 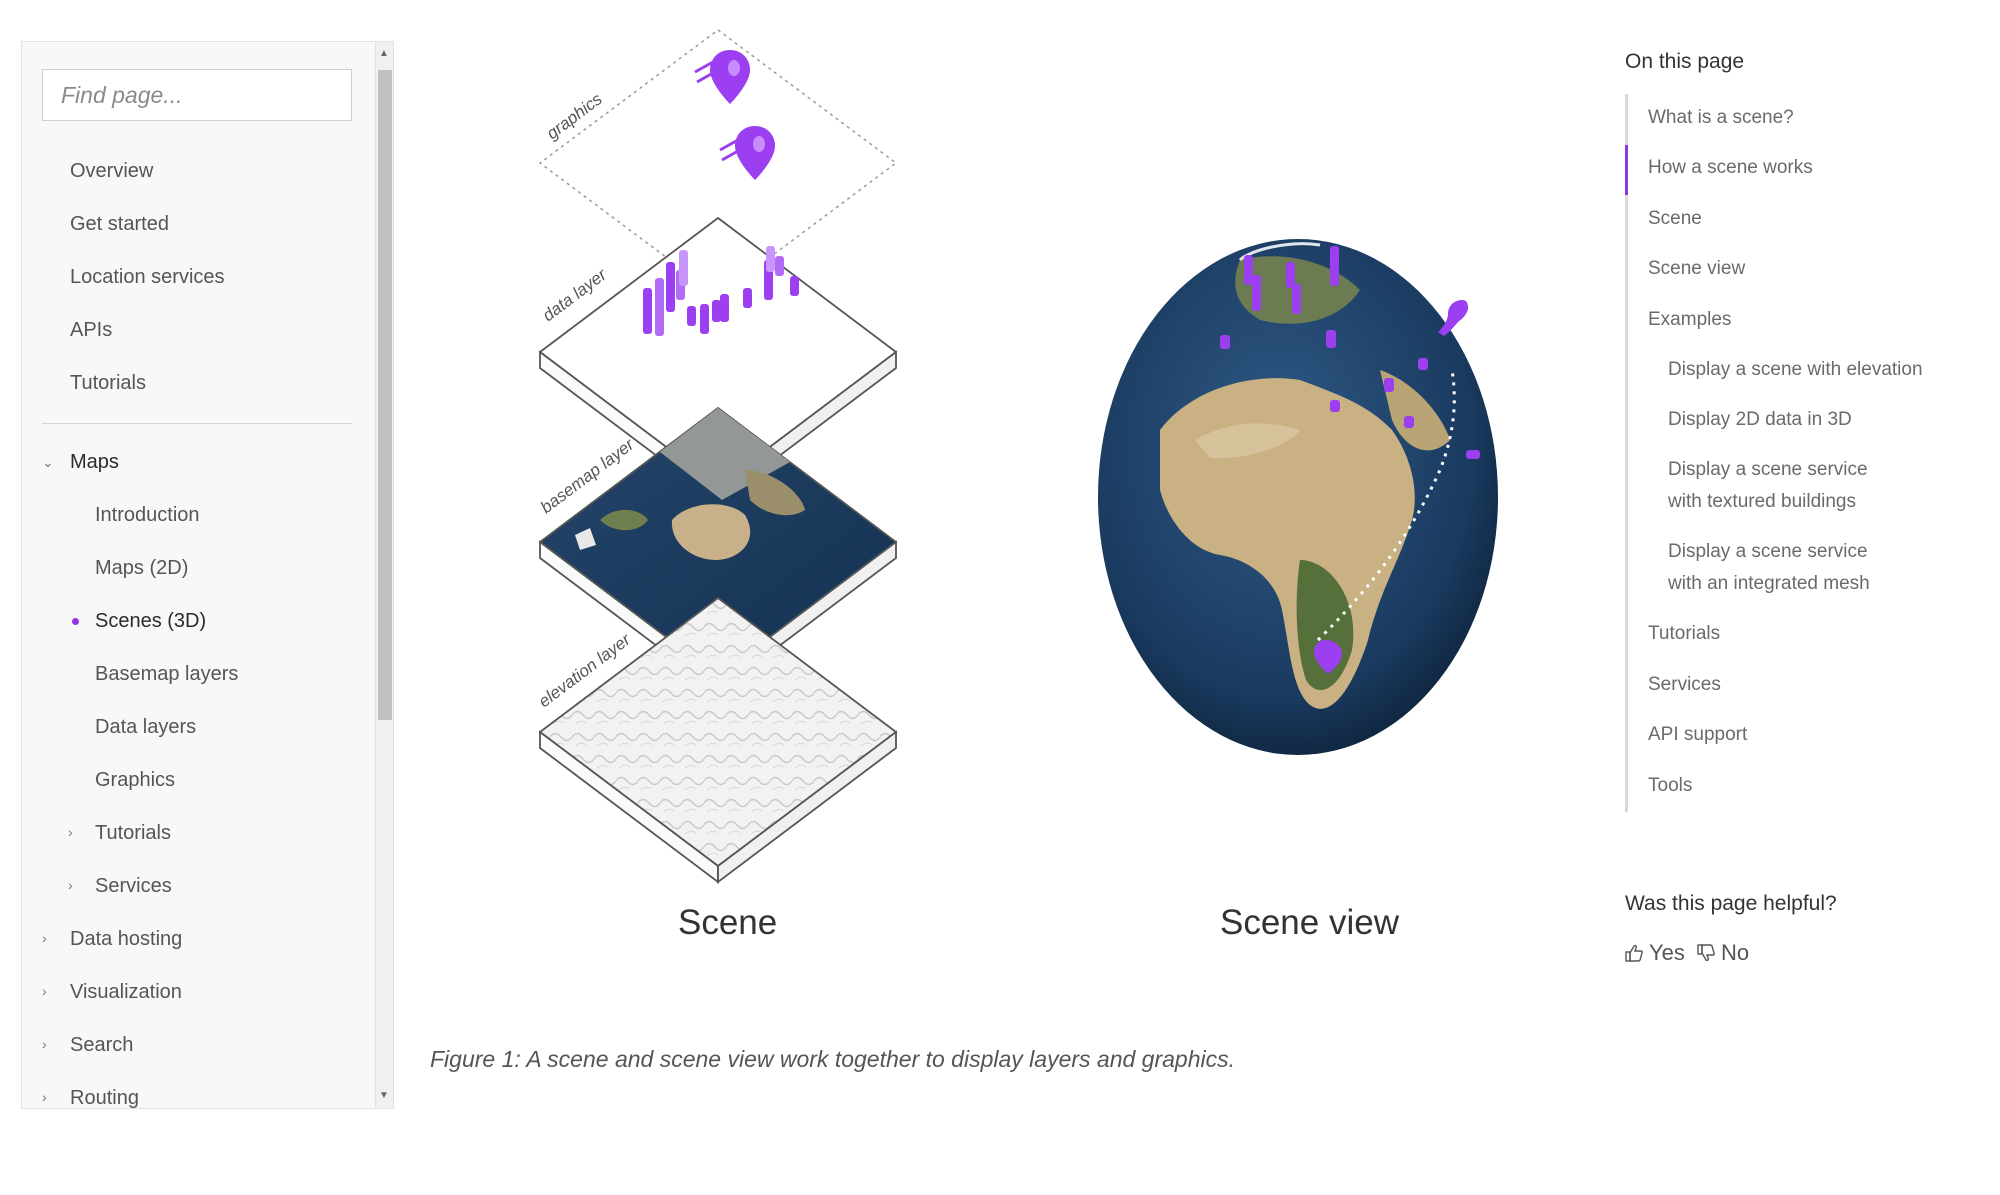 What do you see at coordinates (1684, 634) in the screenshot?
I see `toc-item-tutorials: Tutorials` at bounding box center [1684, 634].